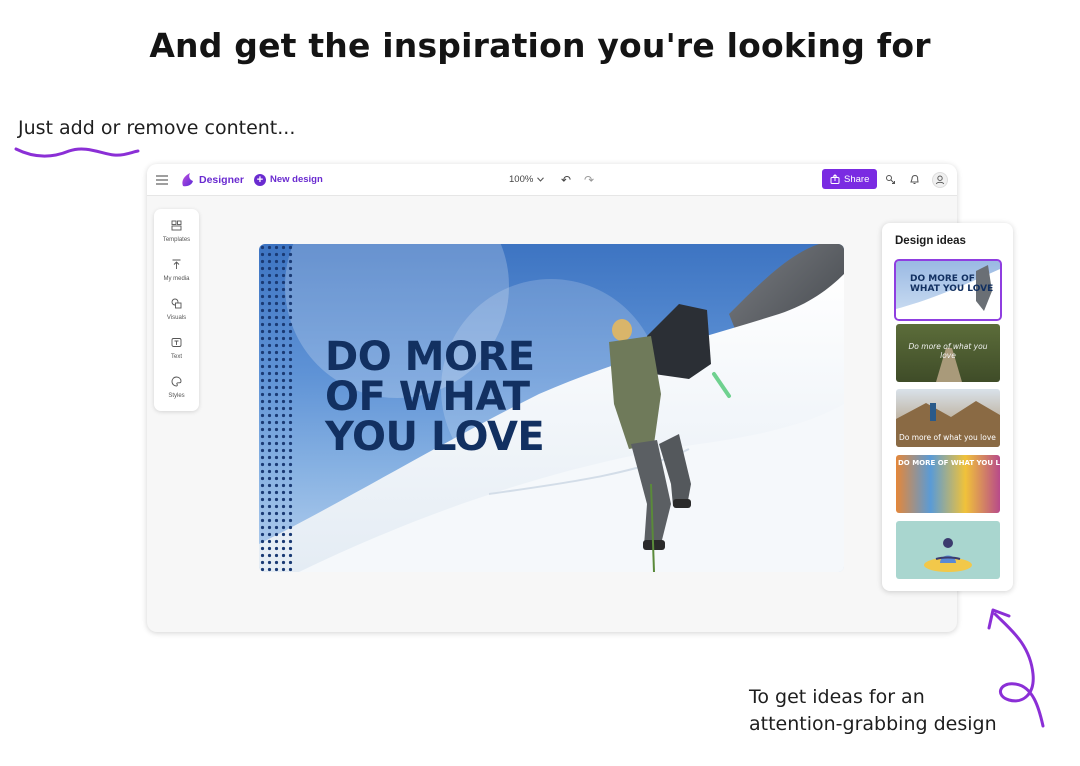  I want to click on headline-line-2: OF WHAT, so click(427, 397).